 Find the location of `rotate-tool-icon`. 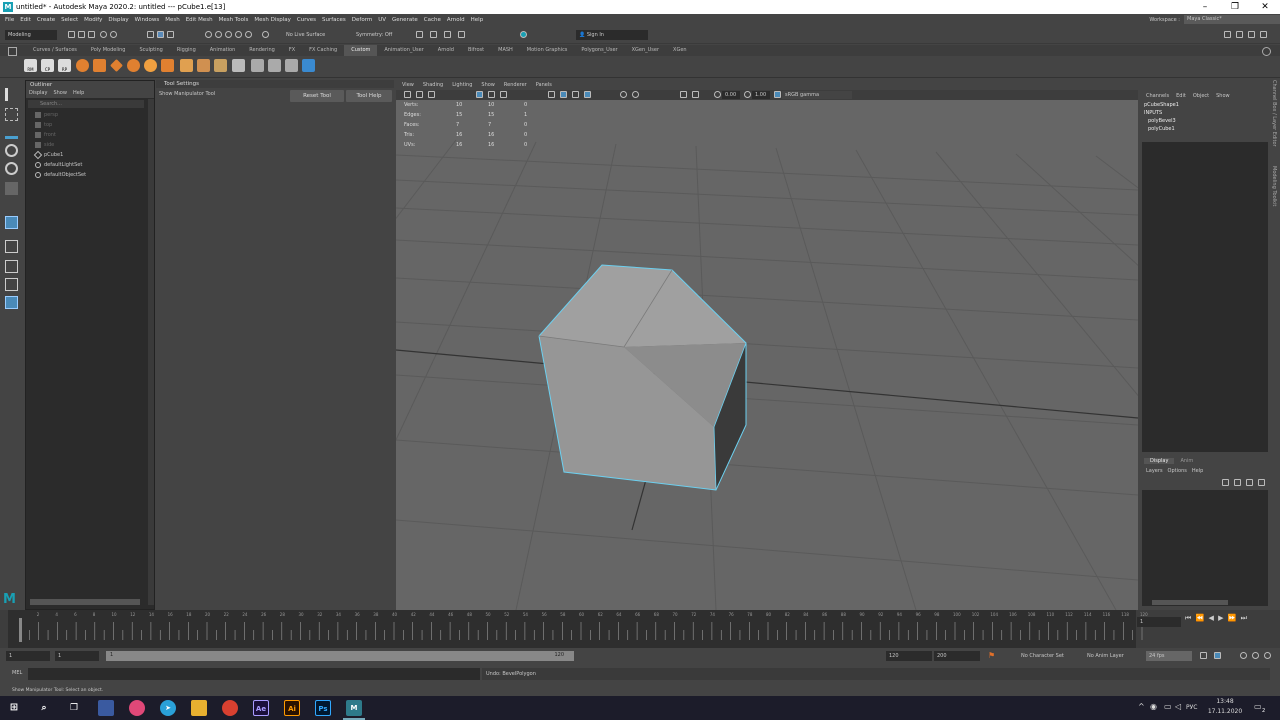

rotate-tool-icon is located at coordinates (11, 168).